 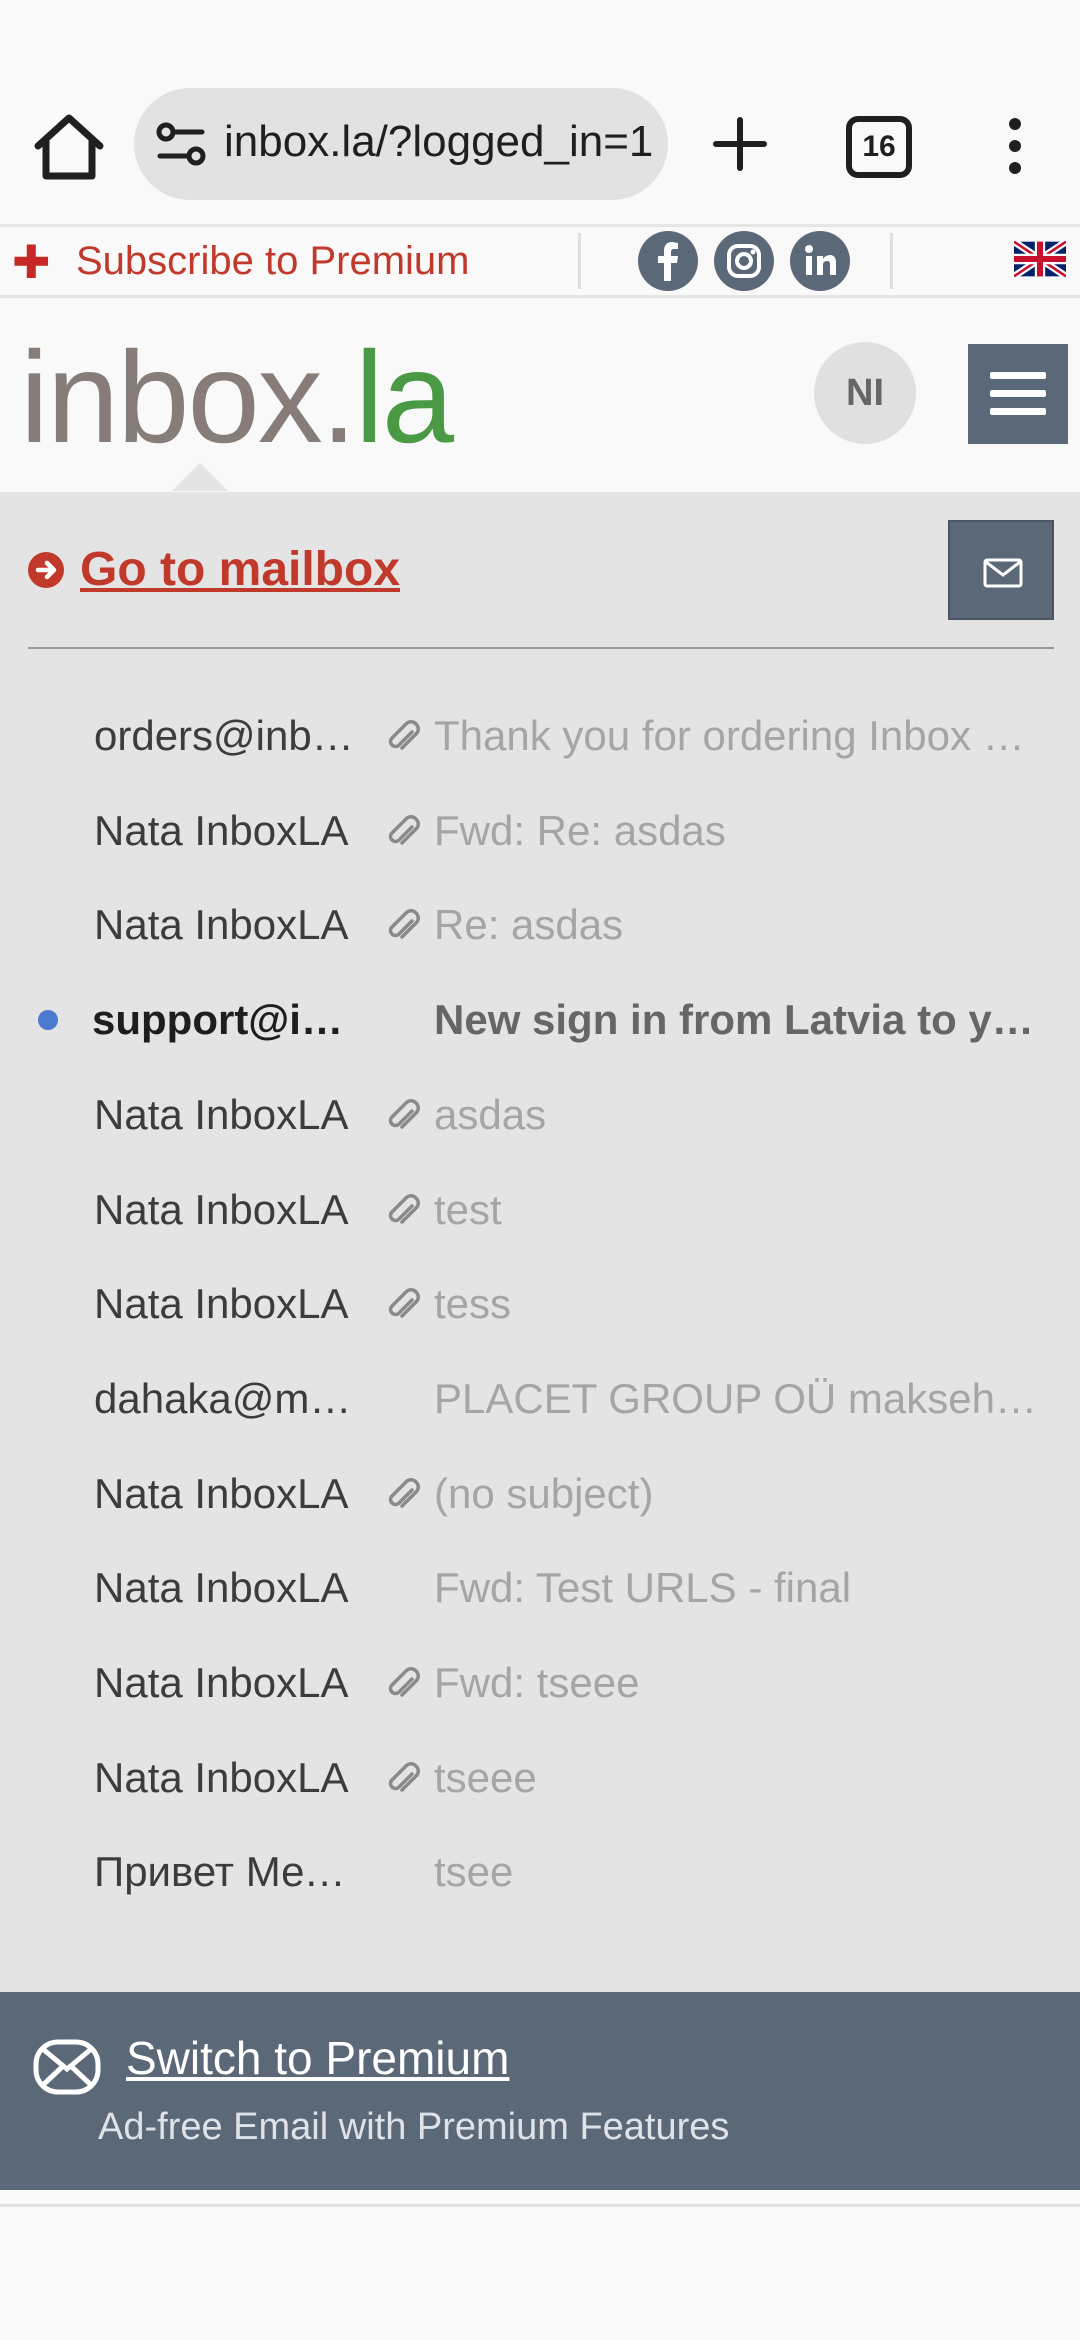 What do you see at coordinates (439, 142) in the screenshot?
I see `url-text: inbox.la/?logged_in=1` at bounding box center [439, 142].